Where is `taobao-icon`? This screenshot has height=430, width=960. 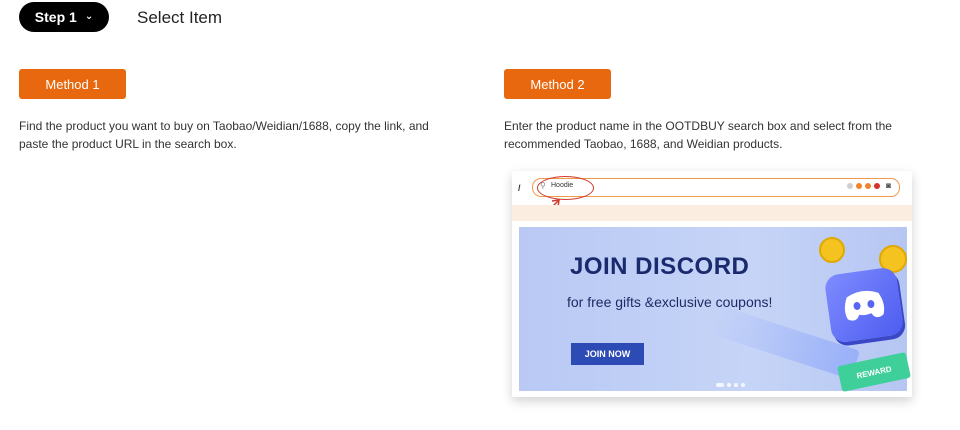 taobao-icon is located at coordinates (859, 185).